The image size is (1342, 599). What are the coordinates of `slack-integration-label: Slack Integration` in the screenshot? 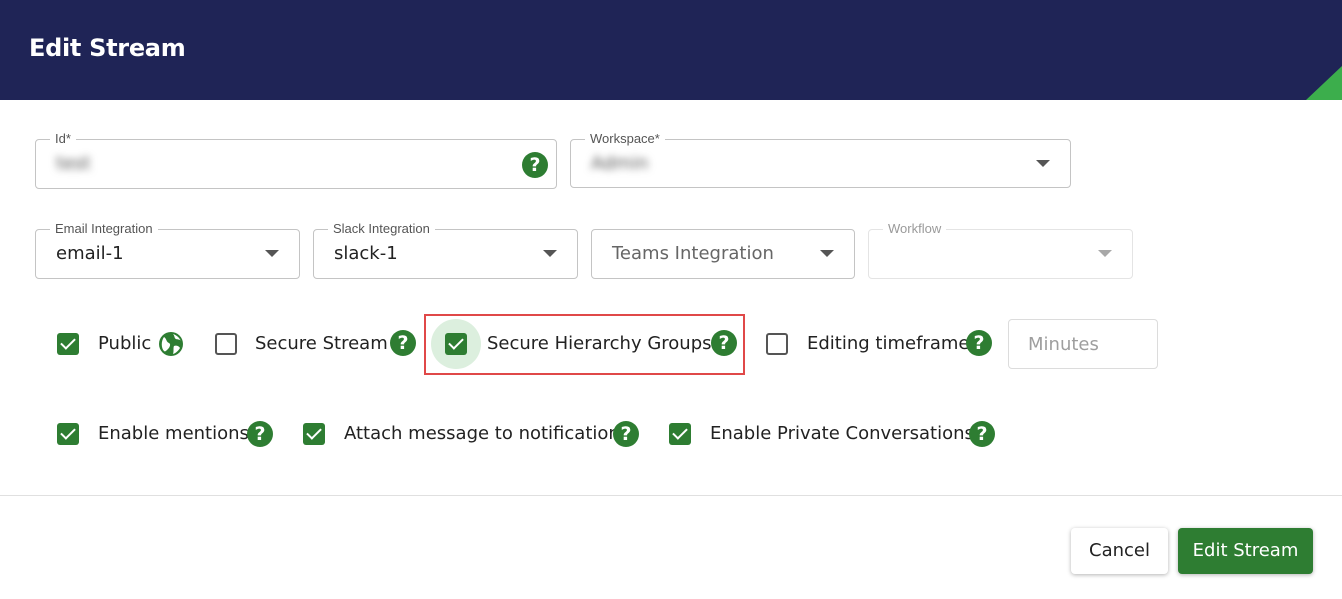 It's located at (381, 229).